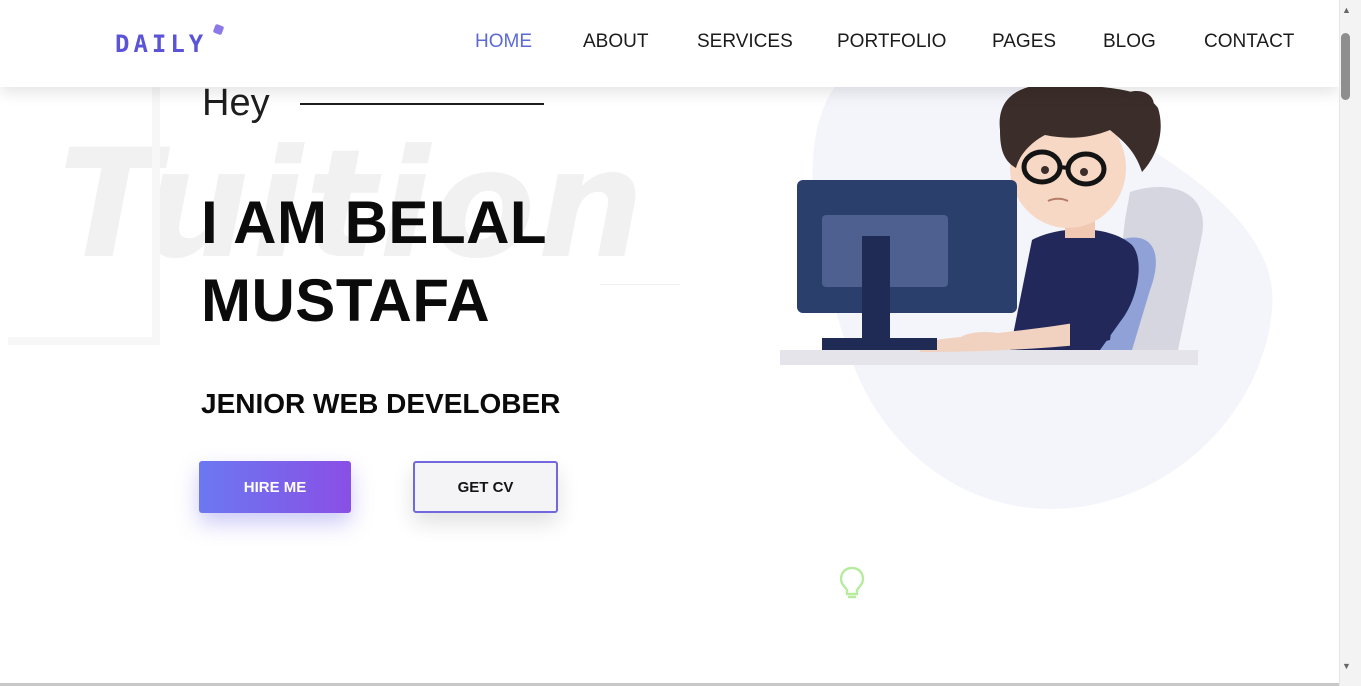 The image size is (1361, 686). I want to click on hero-name-line1: I AM BELAL, so click(374, 222).